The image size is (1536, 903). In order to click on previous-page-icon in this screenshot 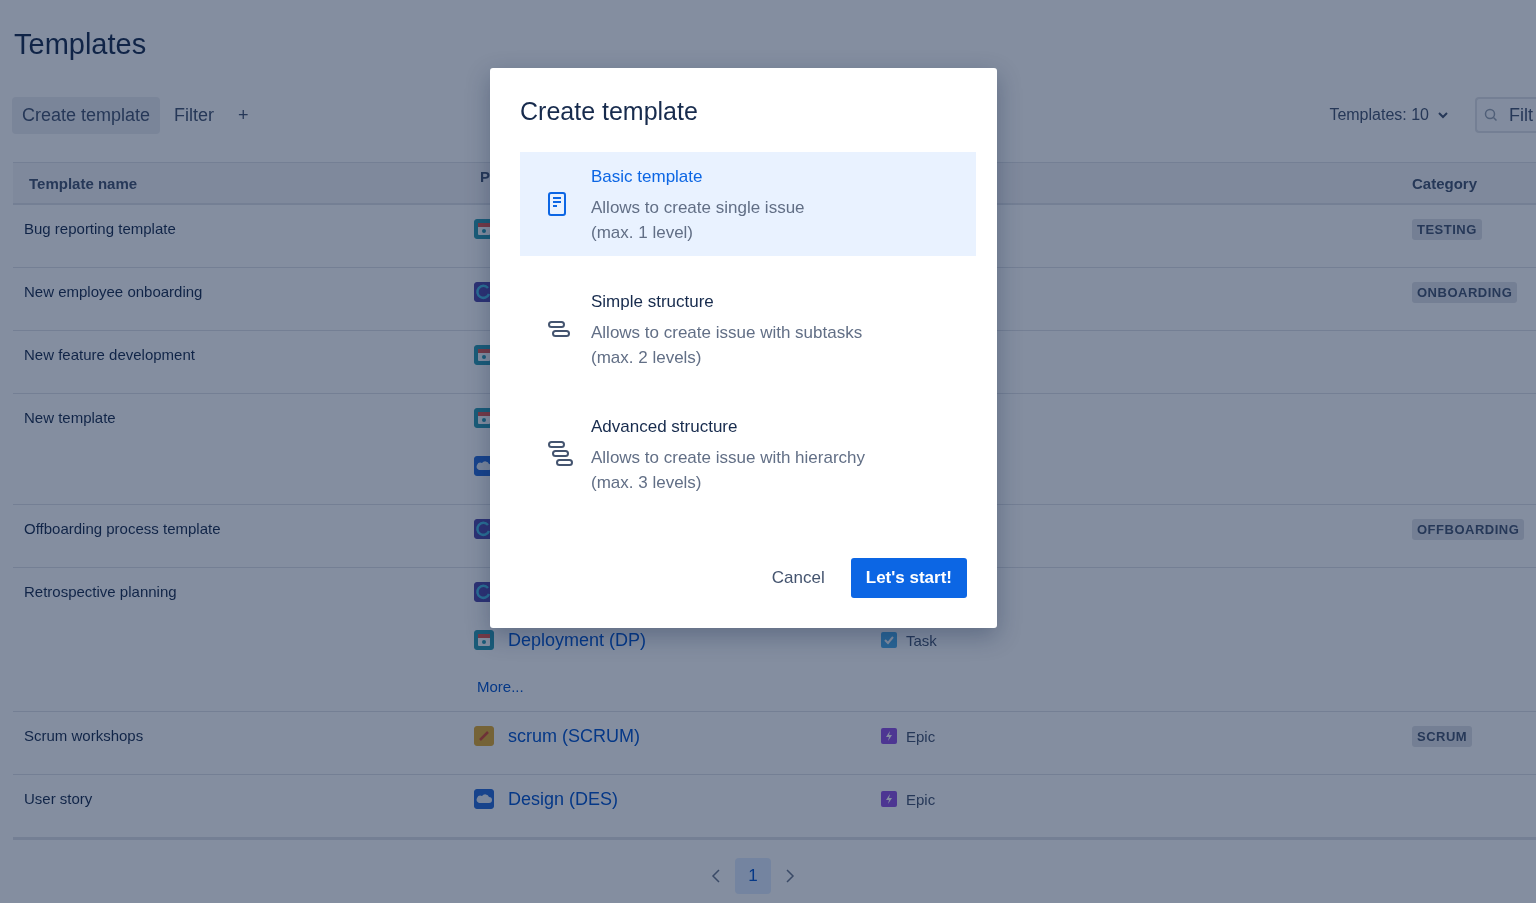, I will do `click(716, 876)`.